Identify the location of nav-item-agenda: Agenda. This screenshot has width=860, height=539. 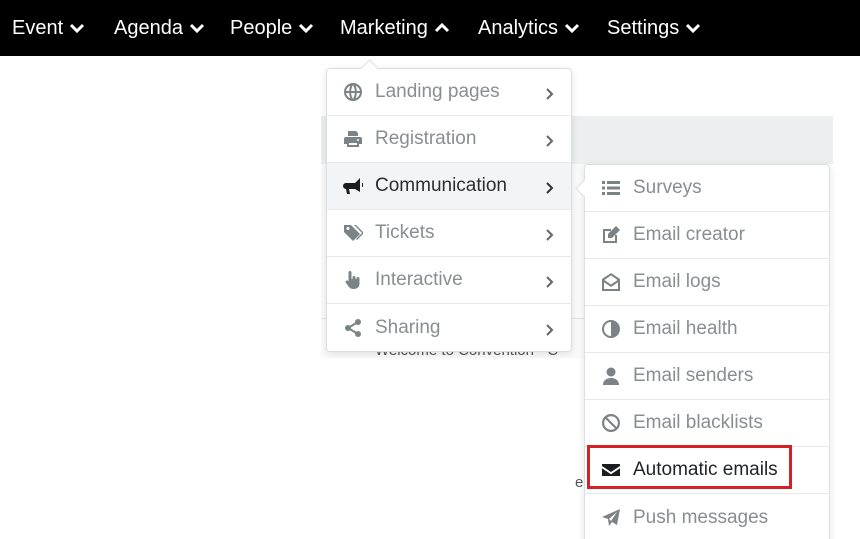
(159, 28).